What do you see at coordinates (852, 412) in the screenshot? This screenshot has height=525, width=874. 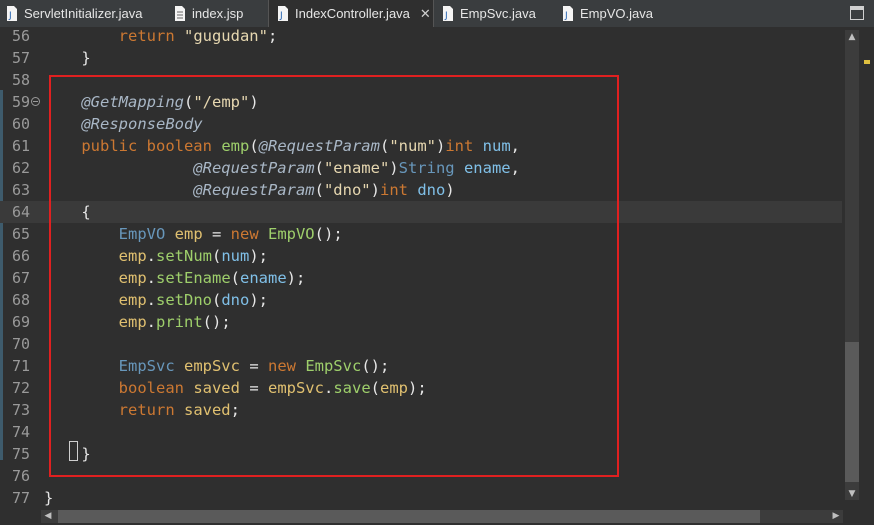 I see `vertical-scroll-thumb` at bounding box center [852, 412].